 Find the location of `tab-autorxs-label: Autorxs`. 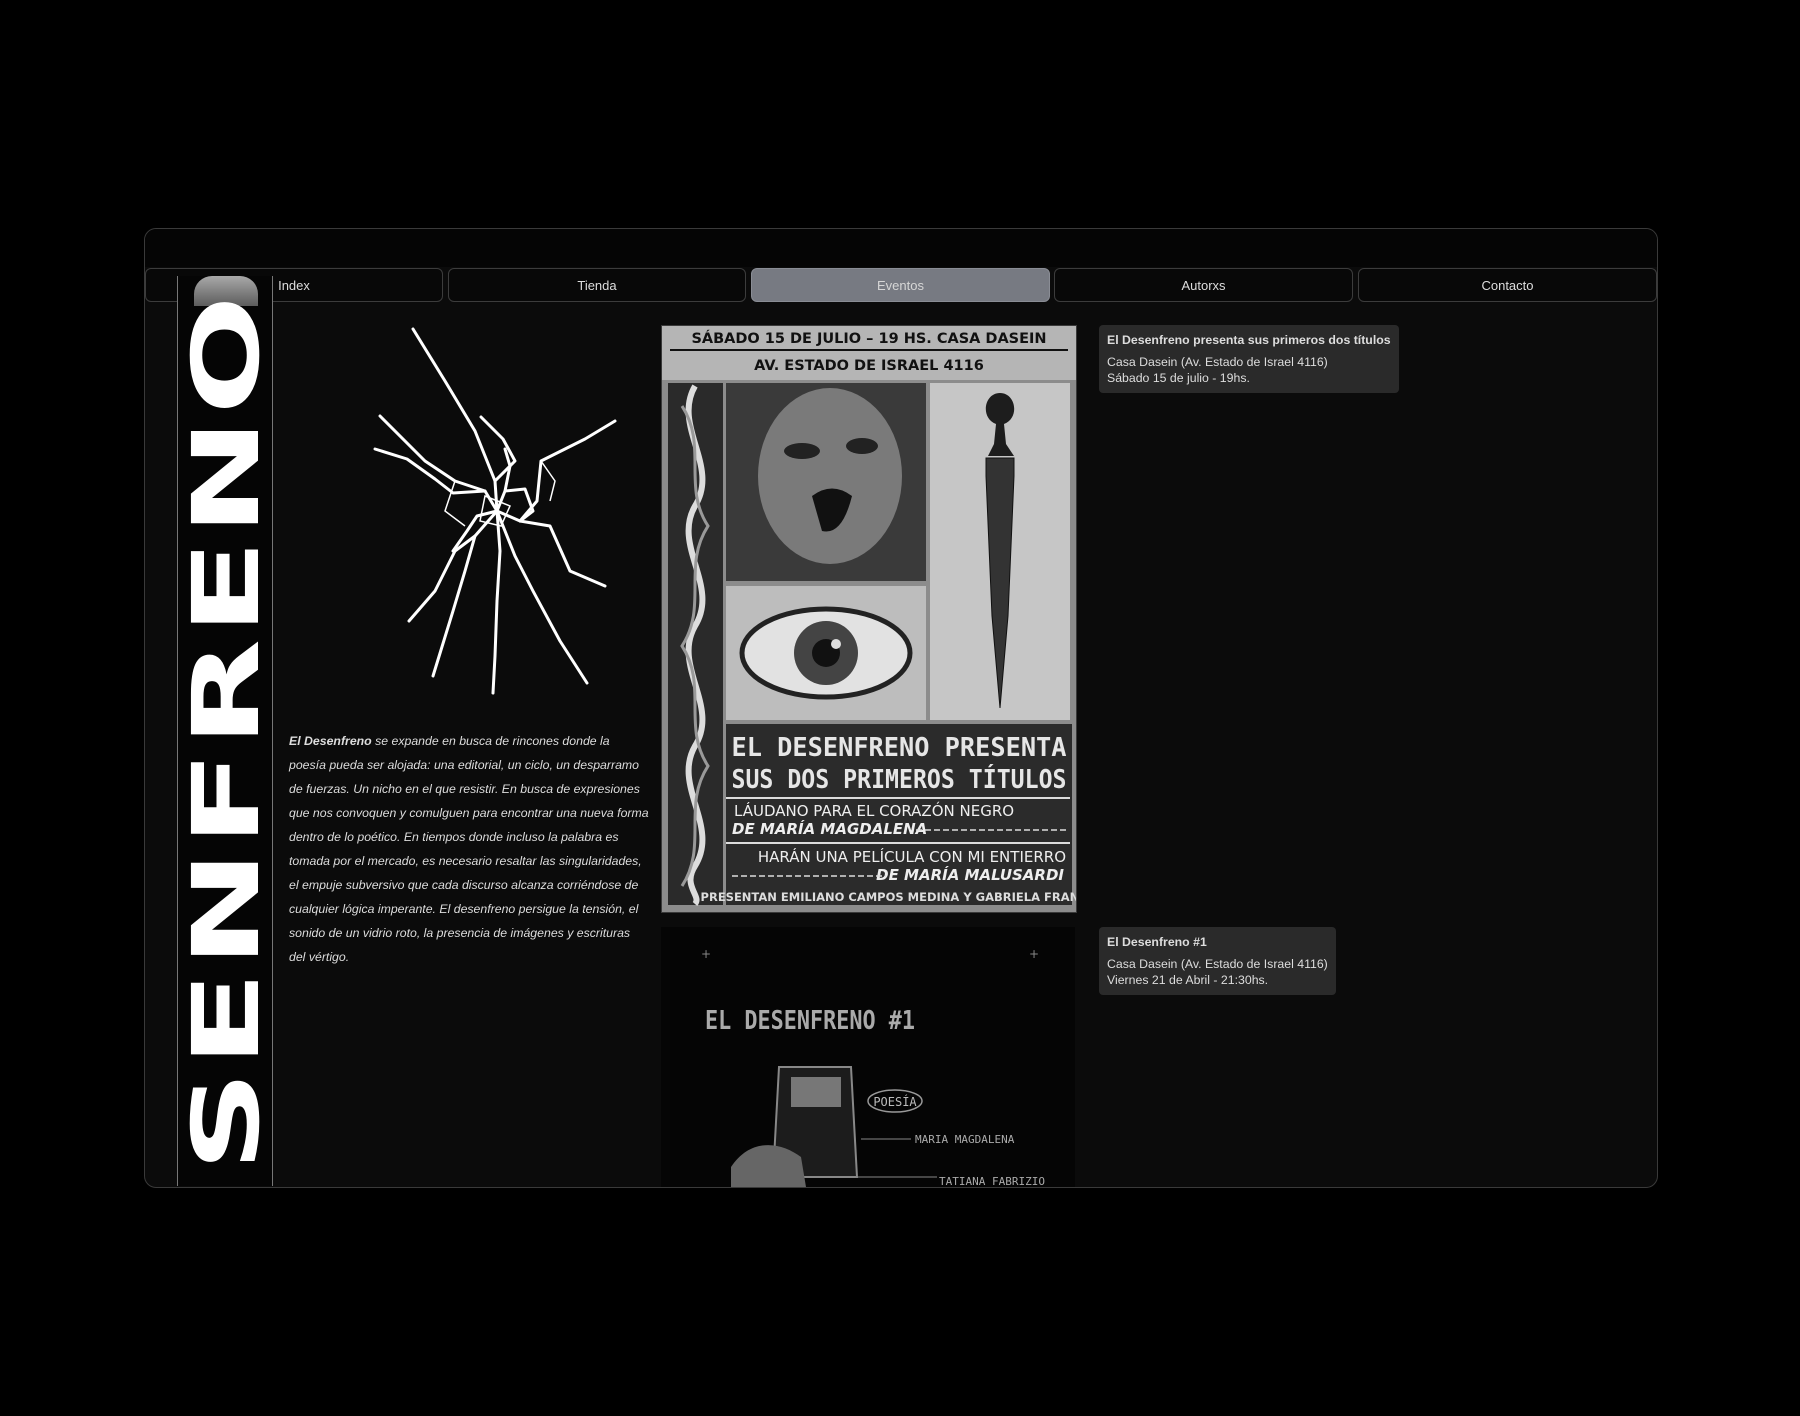

tab-autorxs-label: Autorxs is located at coordinates (1203, 285).